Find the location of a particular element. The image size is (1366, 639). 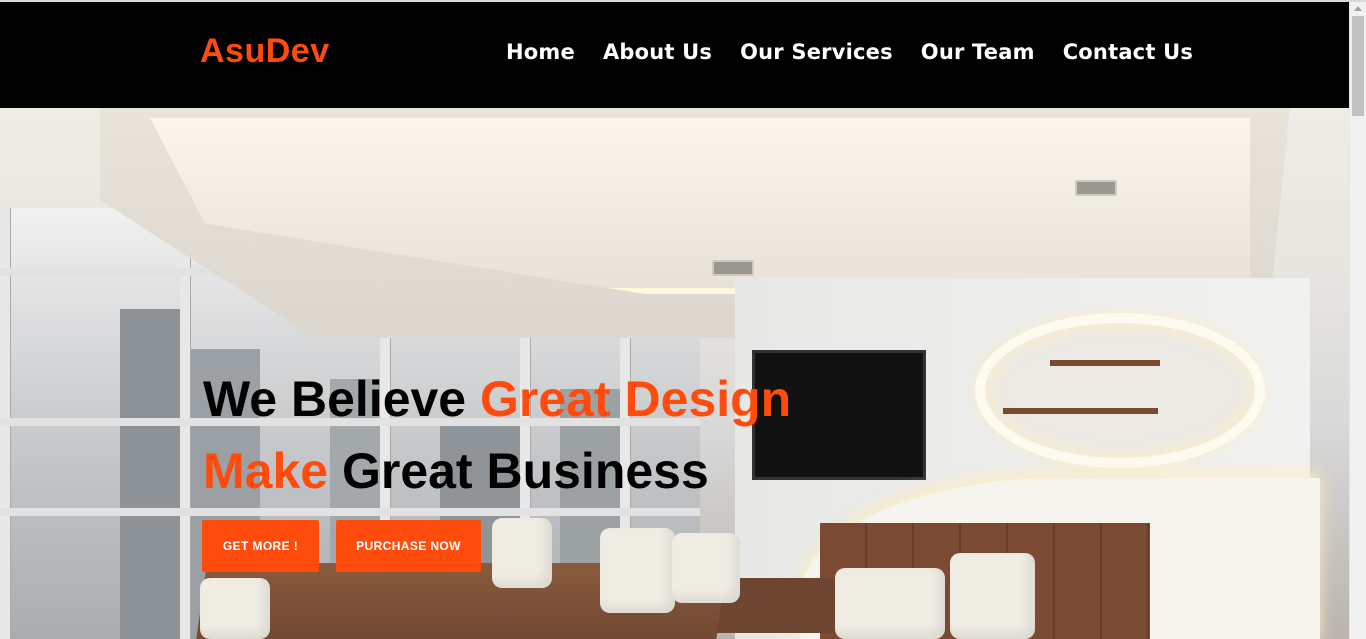

headline-part-2: Great Business is located at coordinates (518, 471).